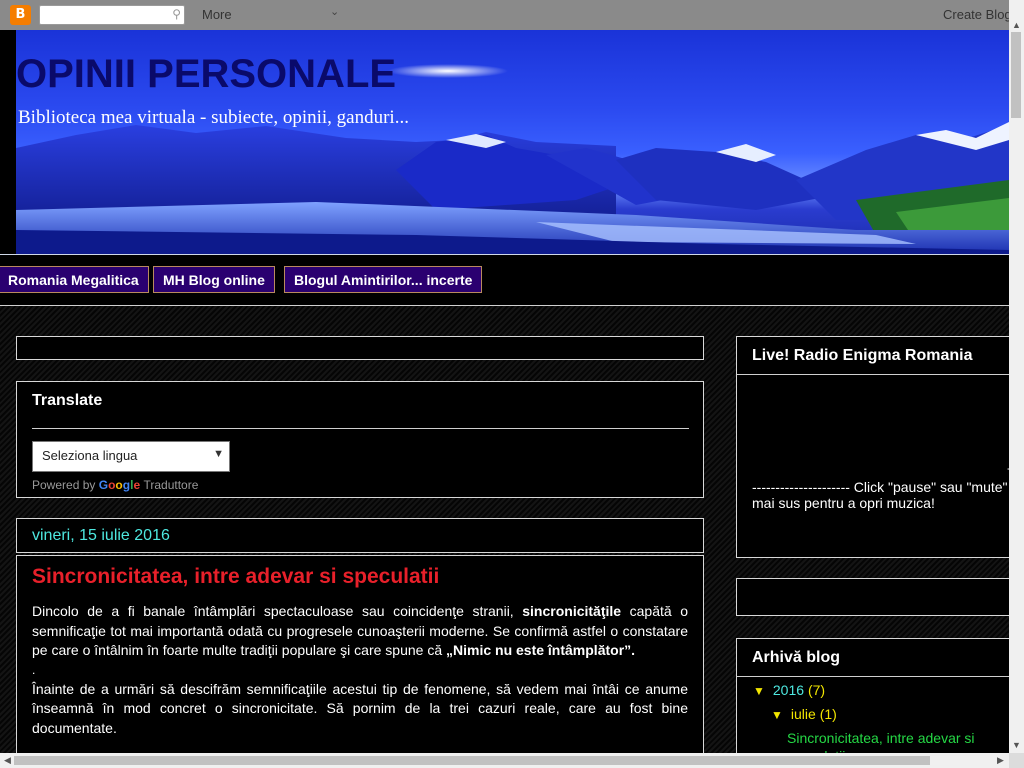 This screenshot has height=768, width=1024. Describe the element at coordinates (8, 142) in the screenshot. I see `header-left-strip` at that location.